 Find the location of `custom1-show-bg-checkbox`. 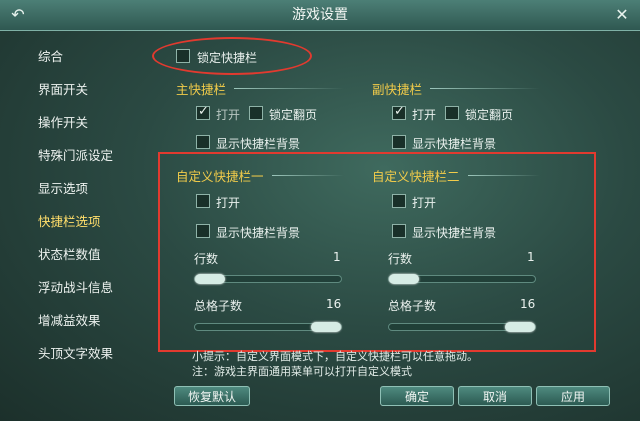

custom1-show-bg-checkbox is located at coordinates (203, 231).